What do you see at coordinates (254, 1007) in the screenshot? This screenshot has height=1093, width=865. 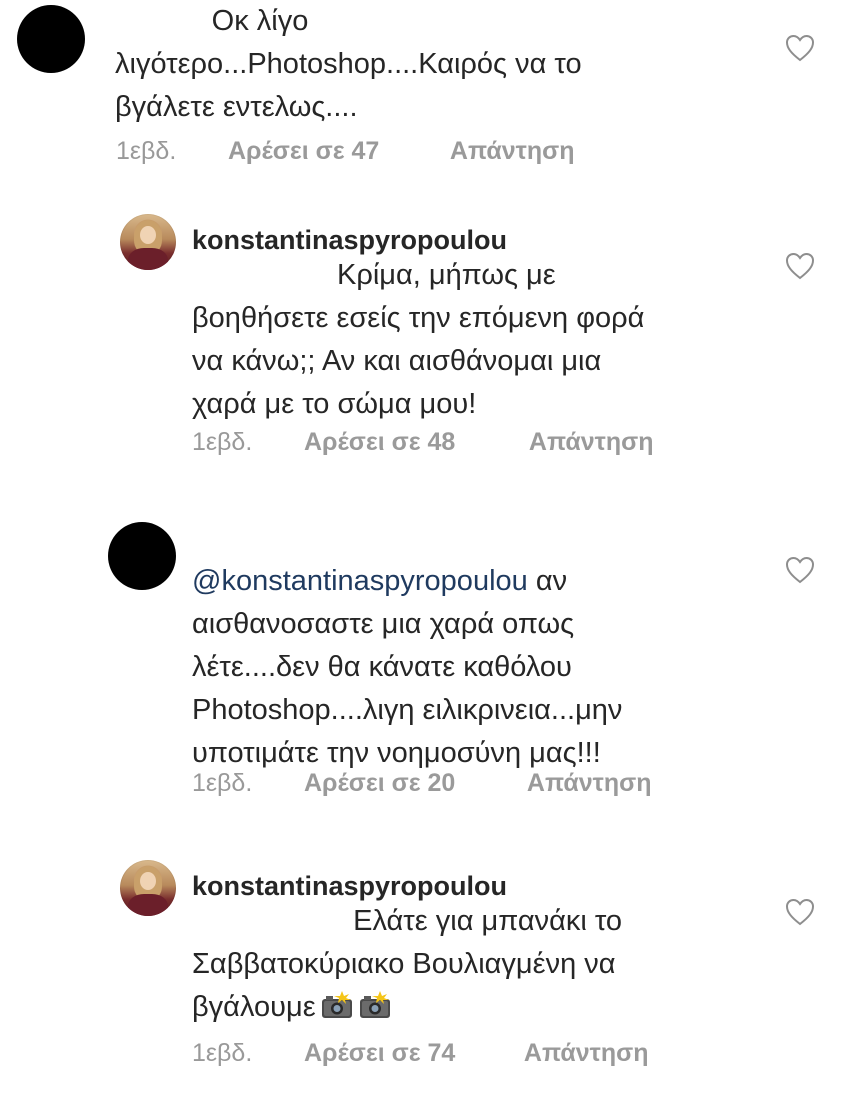 I see `comment-line: βγάλουμε` at bounding box center [254, 1007].